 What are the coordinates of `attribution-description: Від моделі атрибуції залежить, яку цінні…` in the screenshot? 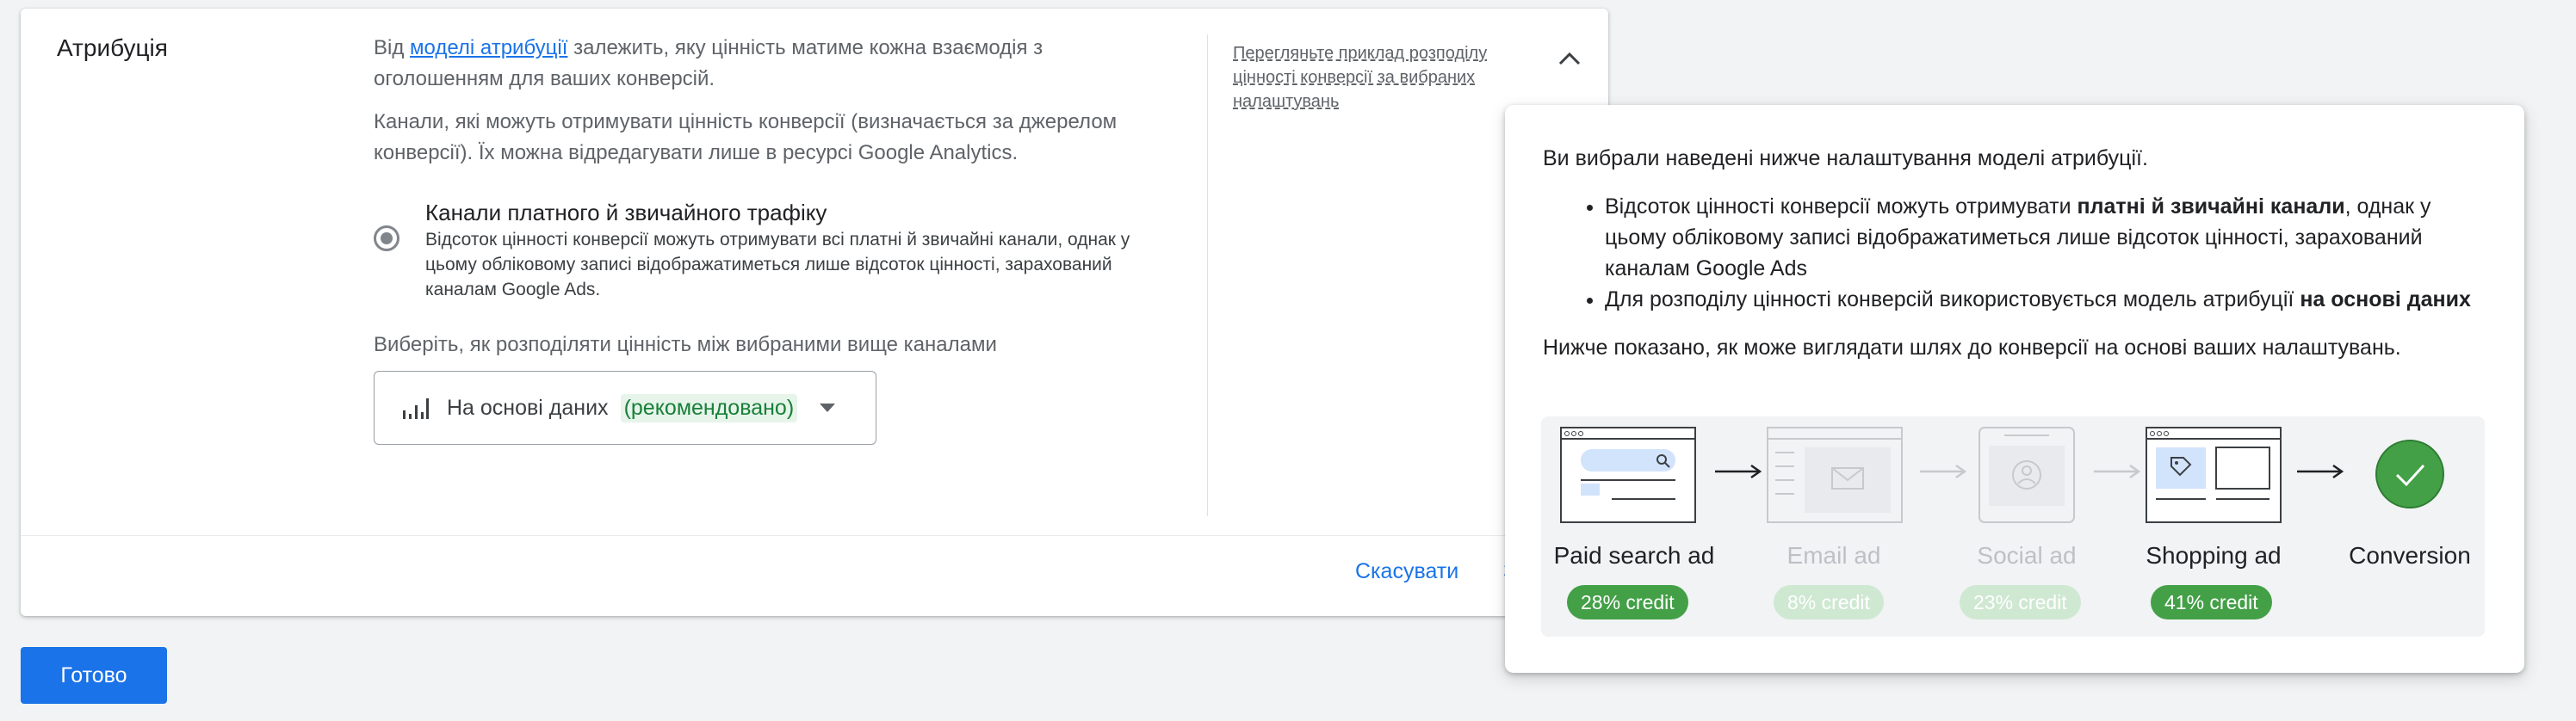 It's located at (761, 64).